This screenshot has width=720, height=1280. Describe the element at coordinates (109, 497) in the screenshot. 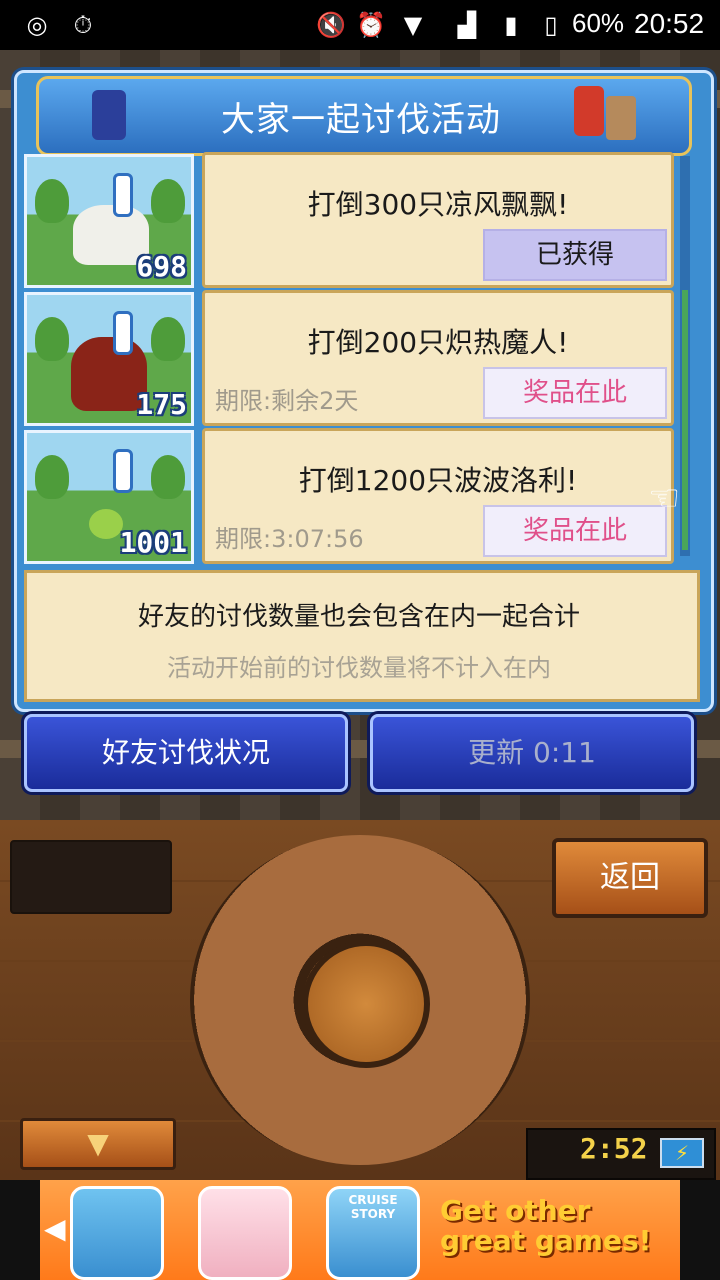

I see `monster-thumbnail: 1001` at that location.